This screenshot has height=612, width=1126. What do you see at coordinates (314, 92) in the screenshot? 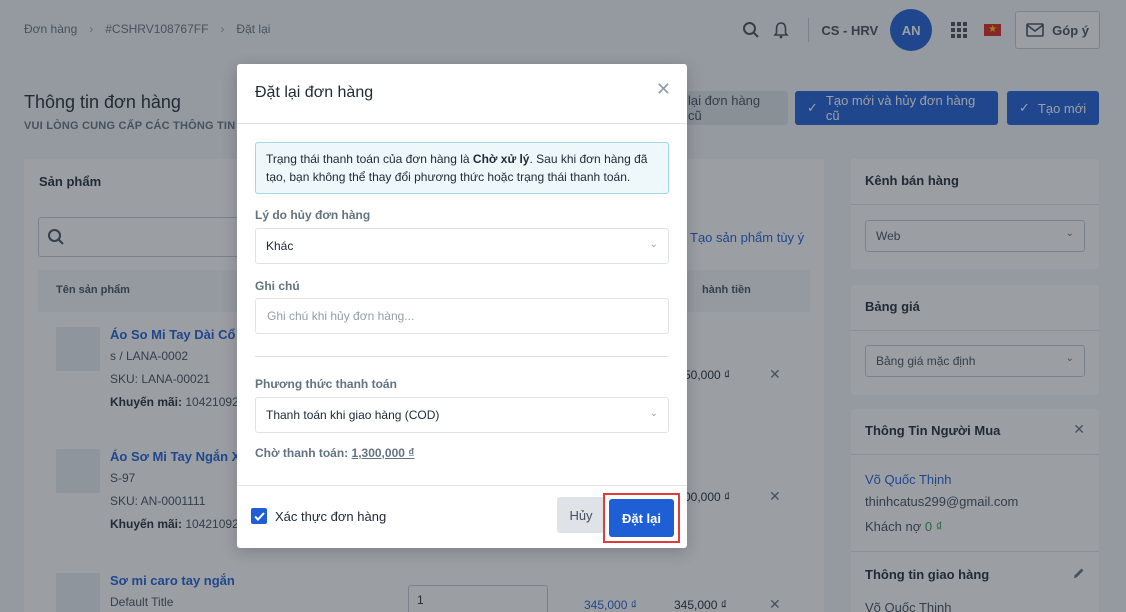
I see `modal-title: Đặt lại đơn hàng` at bounding box center [314, 92].